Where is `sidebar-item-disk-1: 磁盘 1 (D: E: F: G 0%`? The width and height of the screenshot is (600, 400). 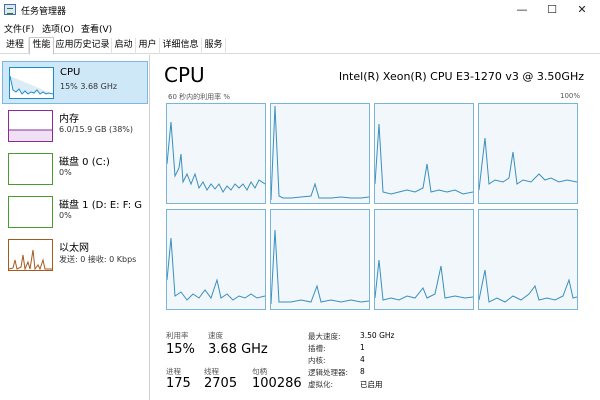
sidebar-item-disk-1: 磁盘 1 (D: E: F: G 0% is located at coordinates (75, 212).